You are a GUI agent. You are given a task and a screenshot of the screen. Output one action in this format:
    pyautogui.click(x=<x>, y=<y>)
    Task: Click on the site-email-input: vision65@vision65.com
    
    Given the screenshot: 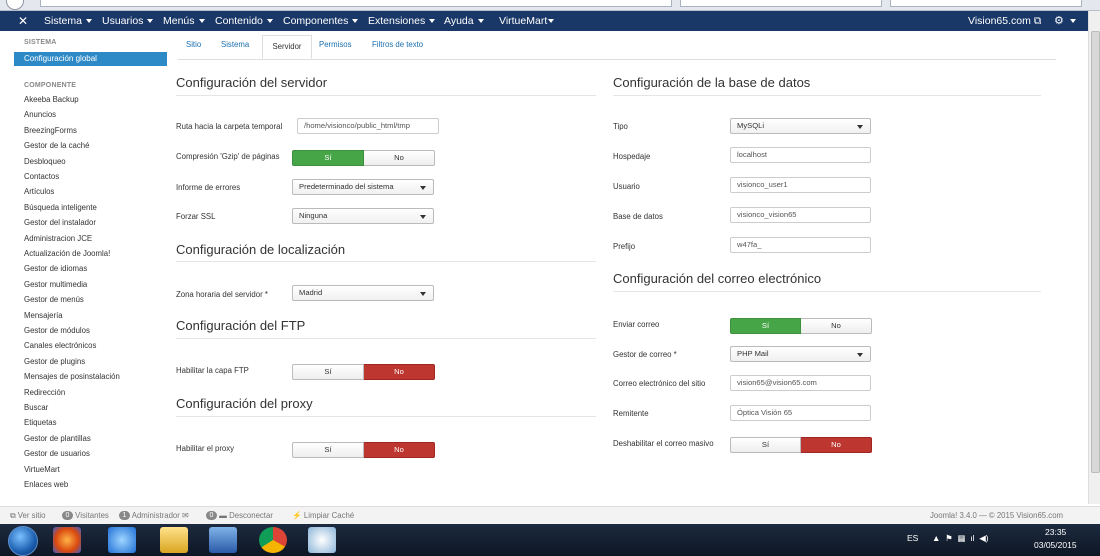 What is the action you would take?
    pyautogui.click(x=800, y=383)
    